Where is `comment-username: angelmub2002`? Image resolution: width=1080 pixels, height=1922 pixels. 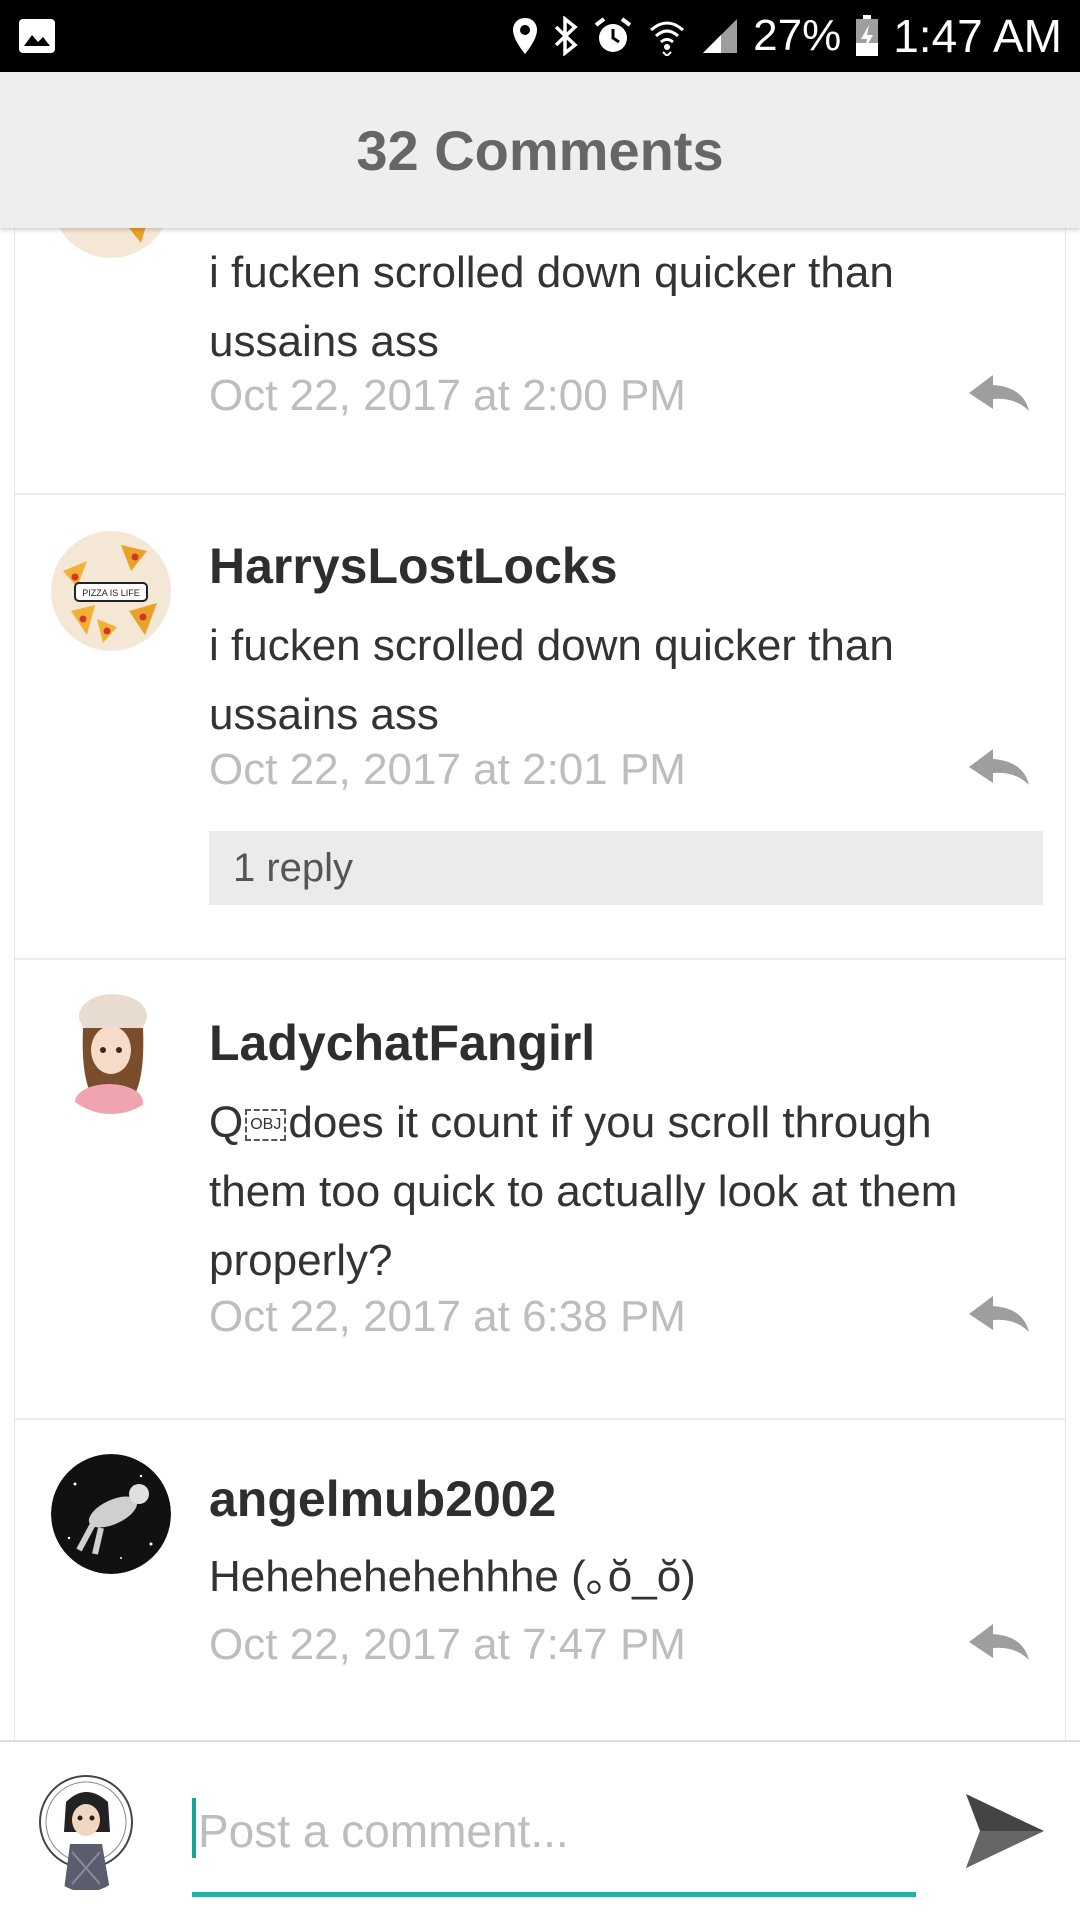 comment-username: angelmub2002 is located at coordinates (382, 1499).